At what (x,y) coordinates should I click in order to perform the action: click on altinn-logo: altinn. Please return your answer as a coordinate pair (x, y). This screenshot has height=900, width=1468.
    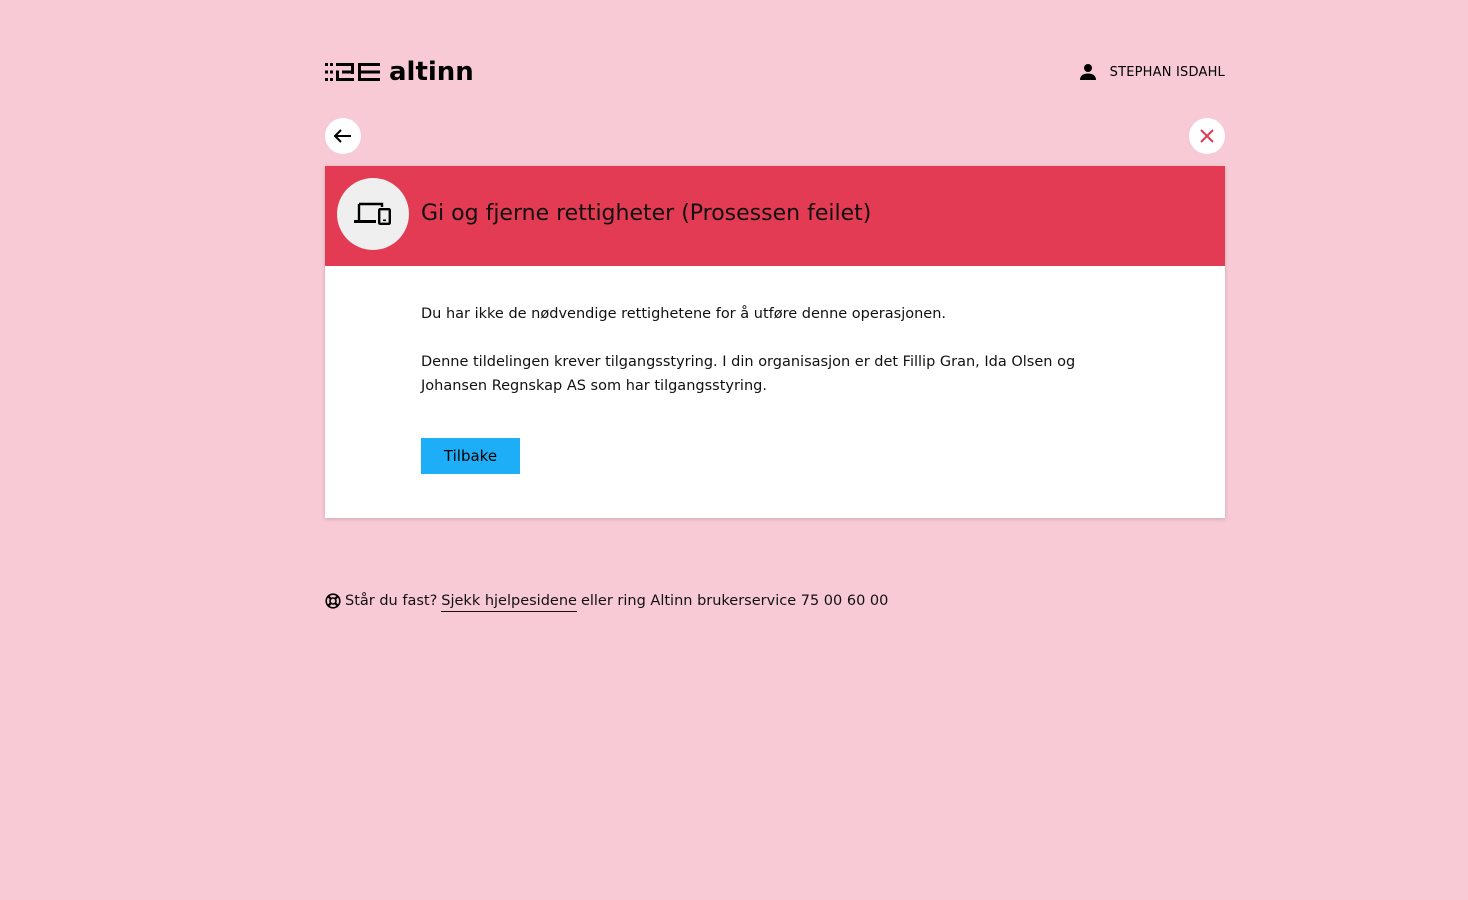
    Looking at the image, I should click on (399, 72).